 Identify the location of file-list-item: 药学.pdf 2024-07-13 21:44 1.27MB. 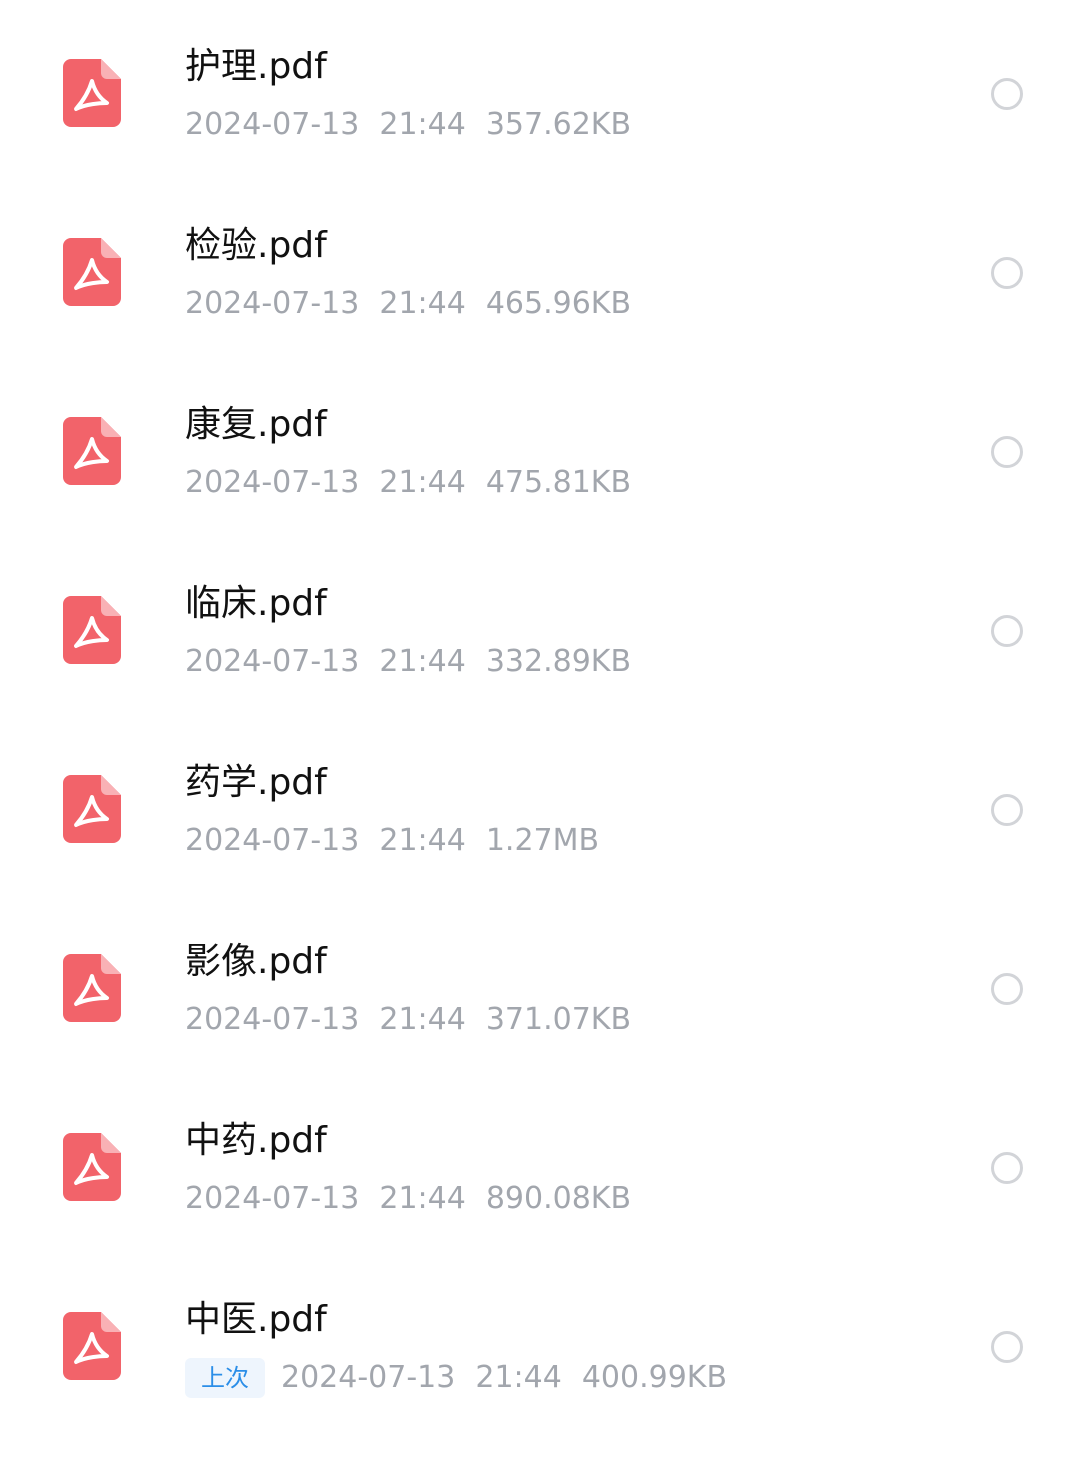
(540, 809).